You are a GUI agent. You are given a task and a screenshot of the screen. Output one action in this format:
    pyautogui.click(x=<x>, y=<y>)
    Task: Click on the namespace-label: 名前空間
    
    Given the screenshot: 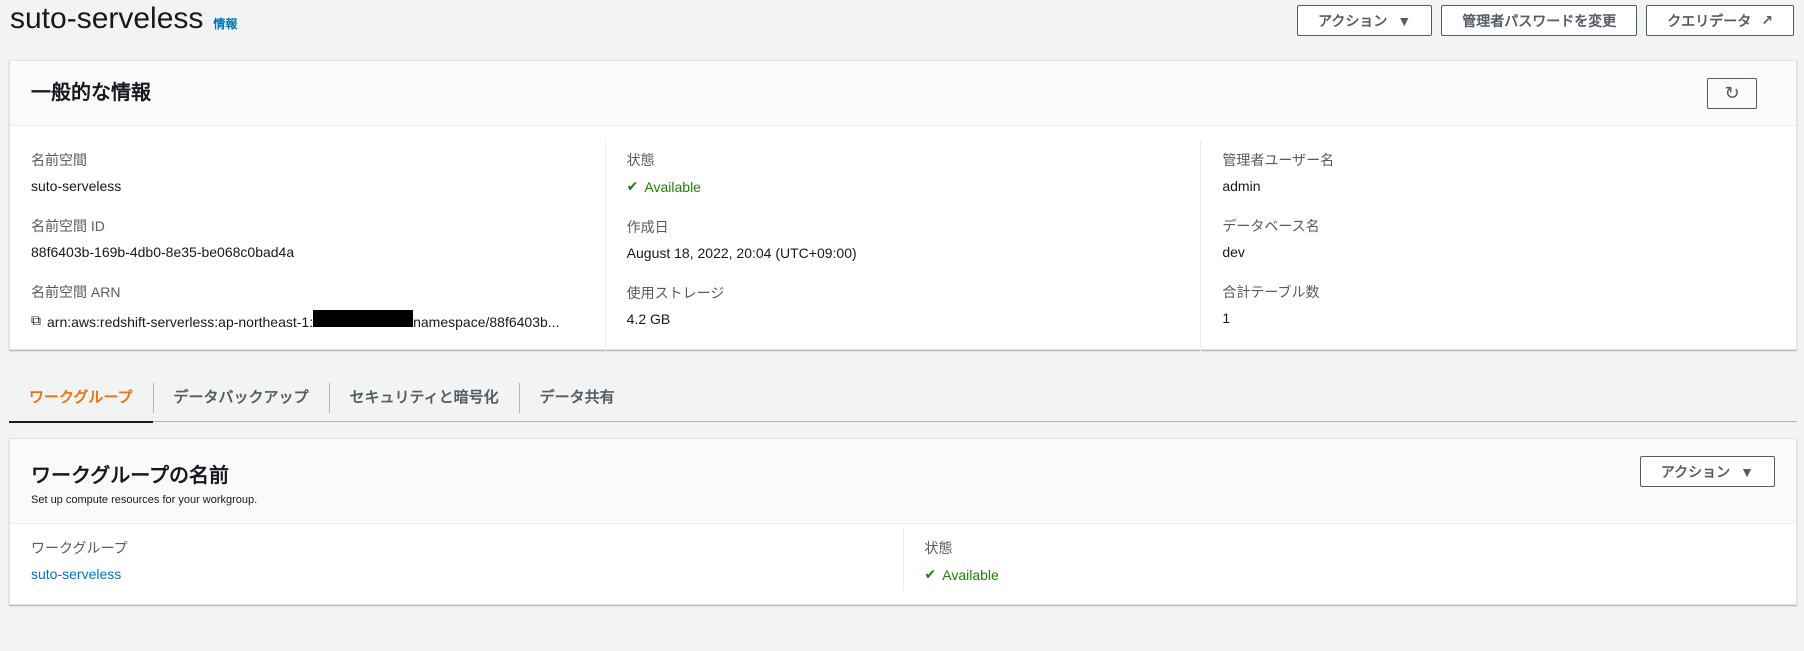 What is the action you would take?
    pyautogui.click(x=59, y=160)
    